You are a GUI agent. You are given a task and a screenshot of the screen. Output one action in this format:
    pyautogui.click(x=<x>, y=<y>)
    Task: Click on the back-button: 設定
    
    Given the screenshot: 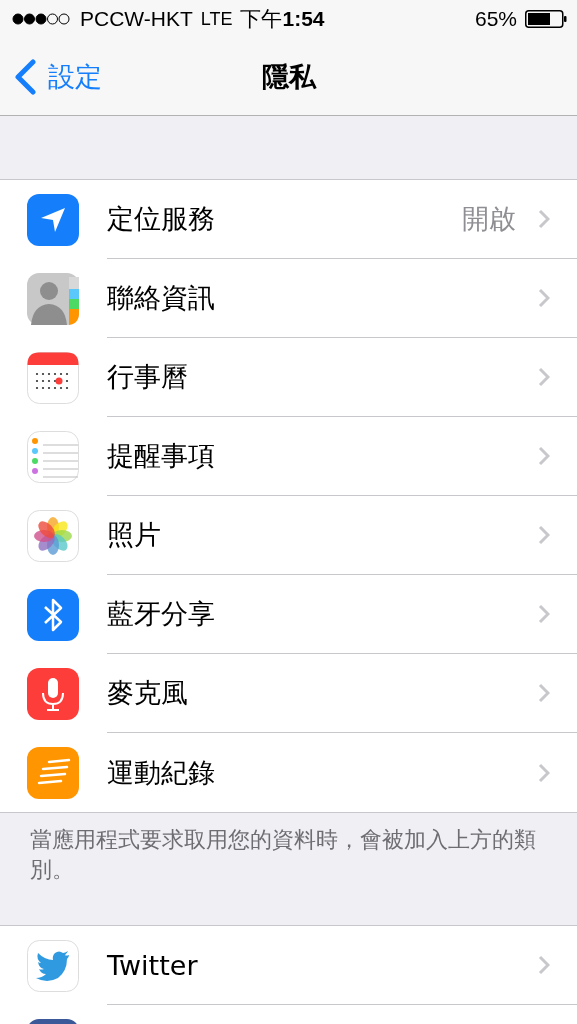 What is the action you would take?
    pyautogui.click(x=51, y=76)
    